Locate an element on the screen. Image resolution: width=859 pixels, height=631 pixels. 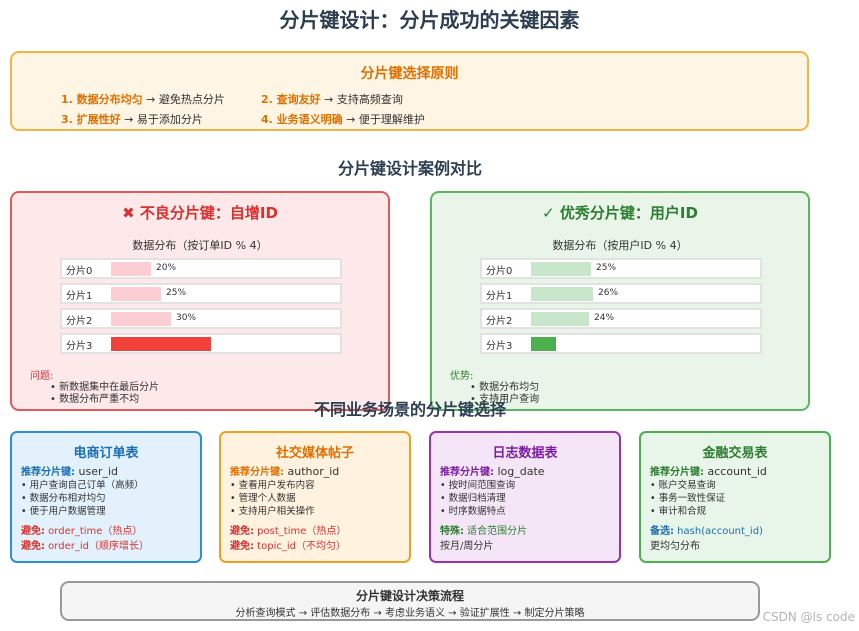
cross-icon: ✖ is located at coordinates (128, 213).